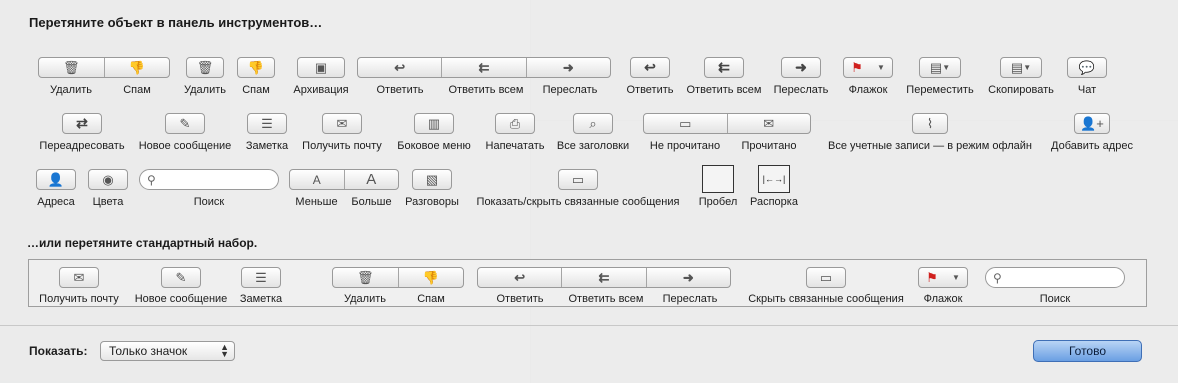  Describe the element at coordinates (432, 179) in the screenshot. I see `conversations-icon: ▧` at that location.